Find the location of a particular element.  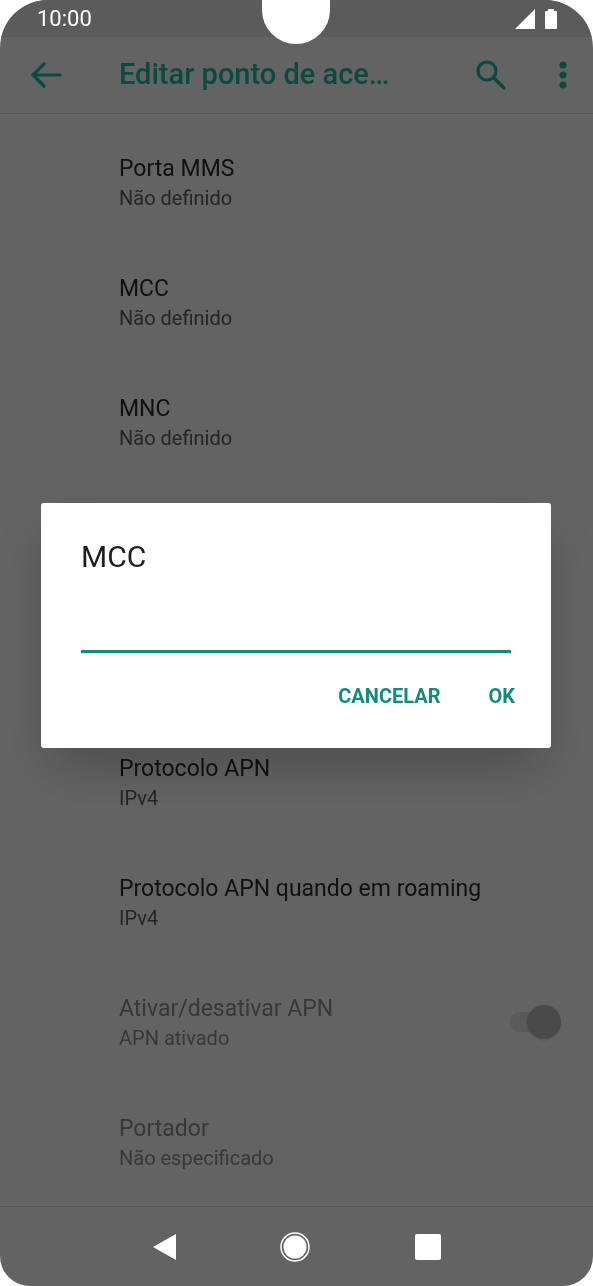

nav-home-icon is located at coordinates (295, 1246).